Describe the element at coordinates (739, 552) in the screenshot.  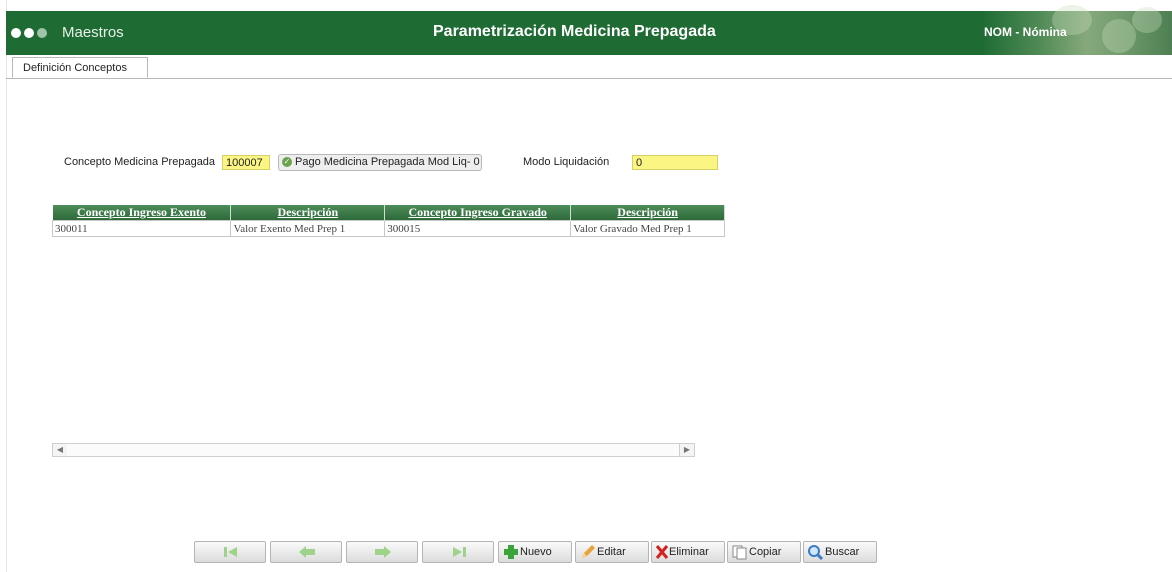
I see `copy-icon` at that location.